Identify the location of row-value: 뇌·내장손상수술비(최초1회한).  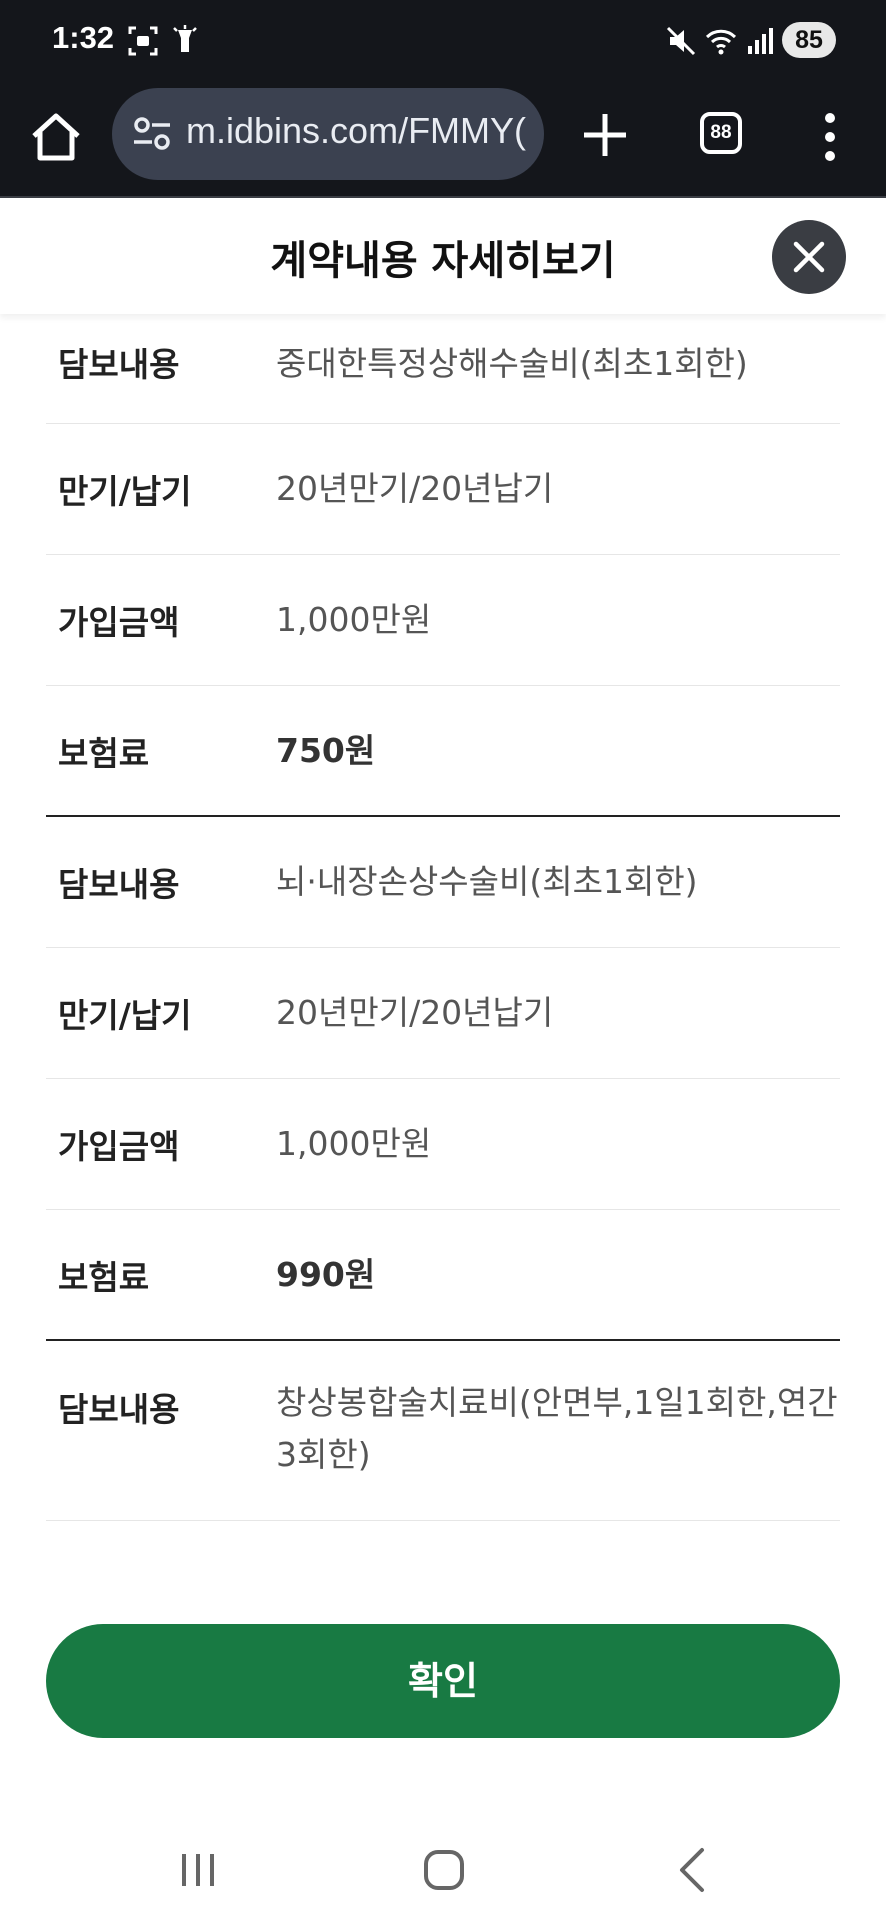
(487, 881).